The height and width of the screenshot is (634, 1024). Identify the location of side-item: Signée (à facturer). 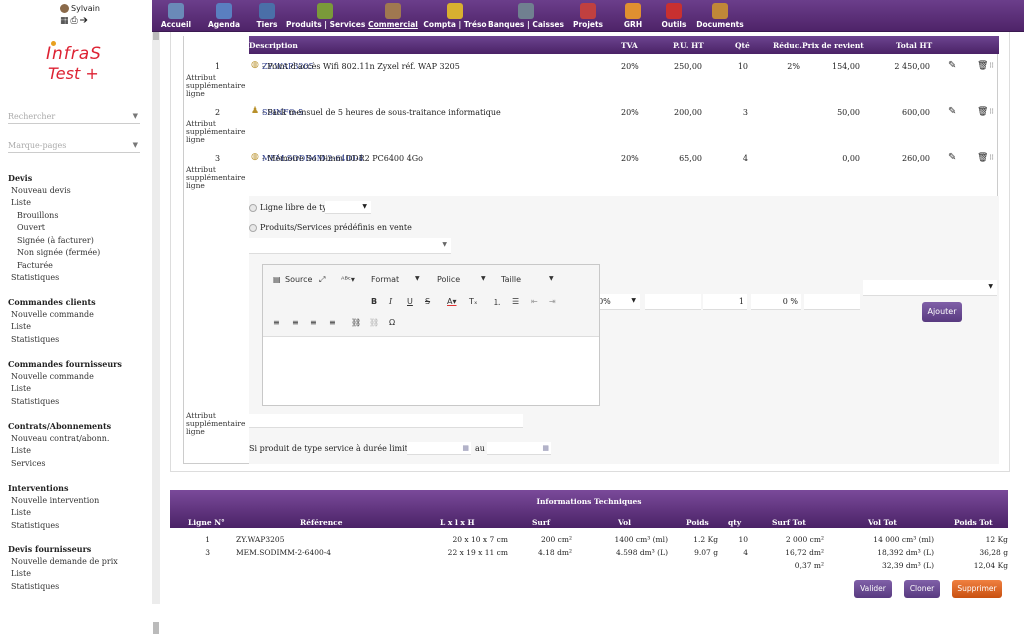
(54, 241).